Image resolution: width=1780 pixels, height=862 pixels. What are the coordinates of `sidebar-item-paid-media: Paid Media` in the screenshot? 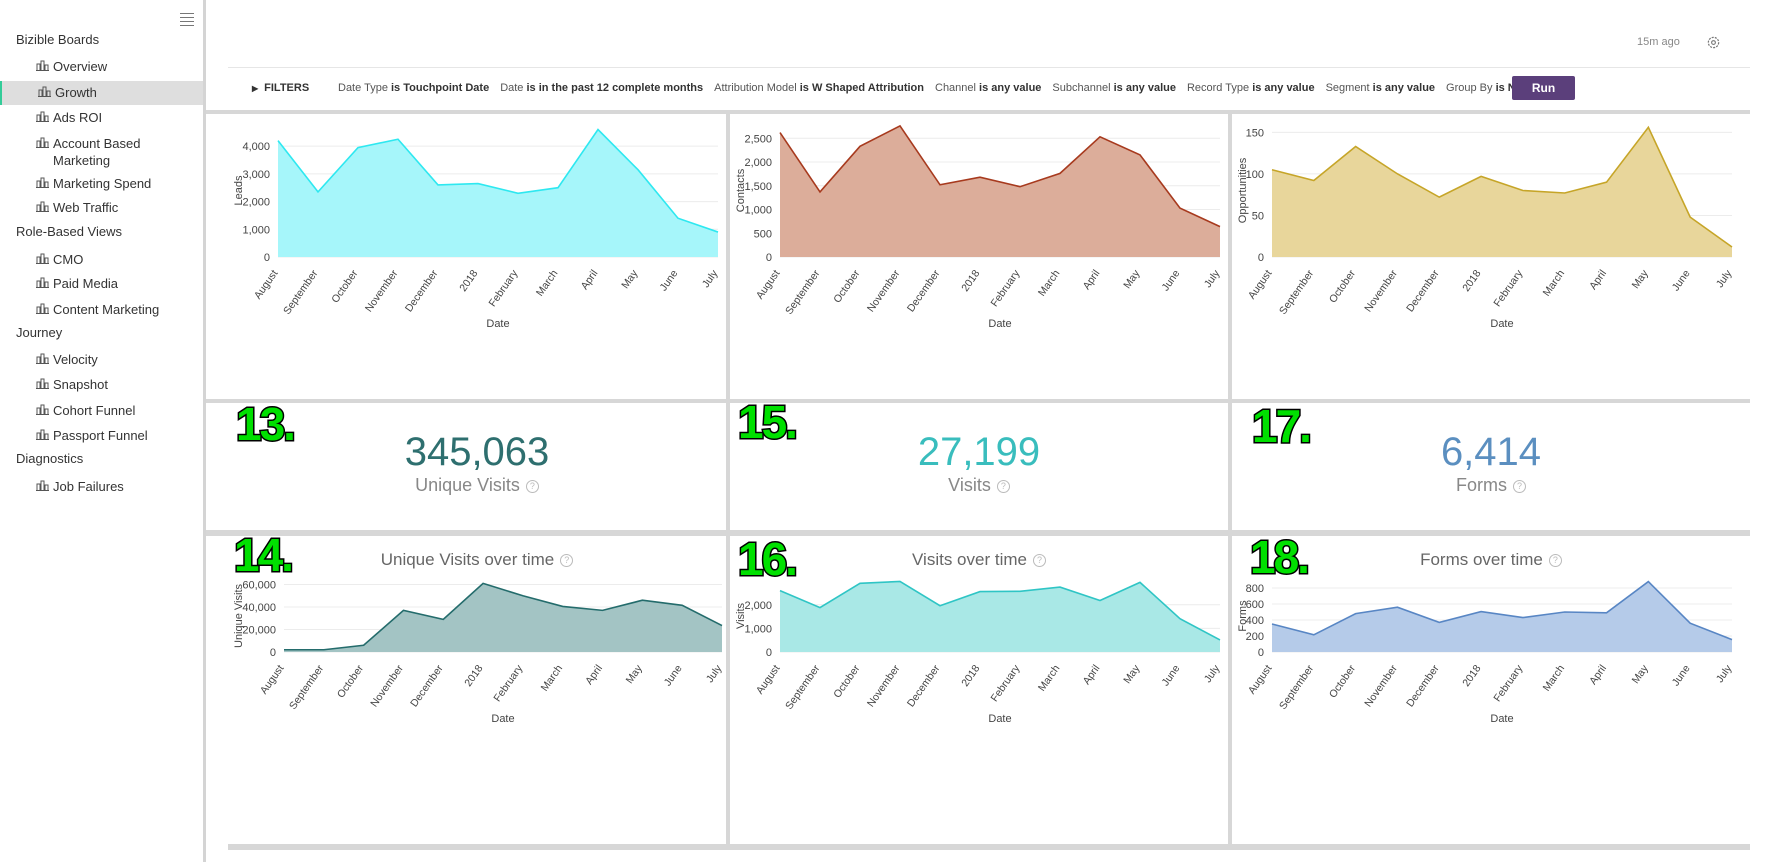 It's located at (101, 284).